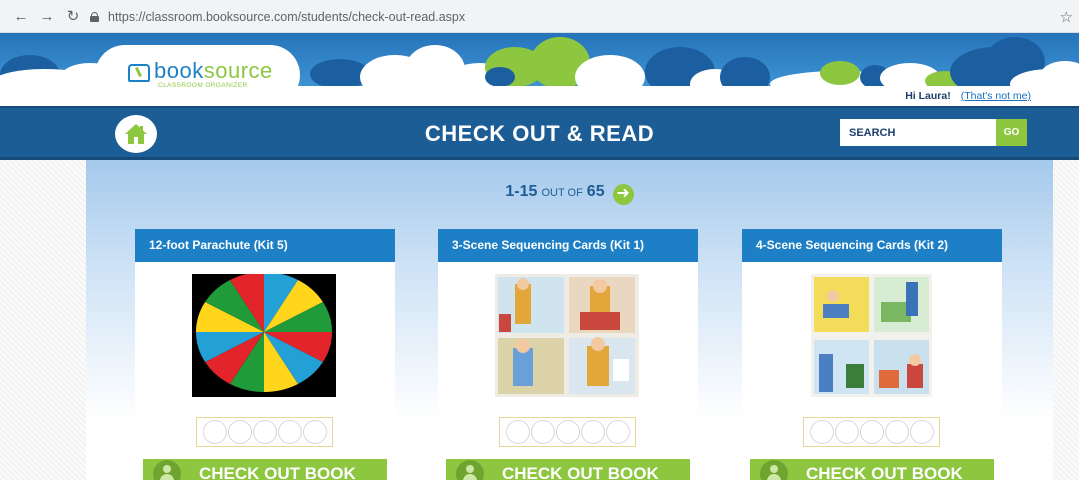 This screenshot has width=1079, height=480. Describe the element at coordinates (1066, 320) in the screenshot. I see `right-pattern` at that location.